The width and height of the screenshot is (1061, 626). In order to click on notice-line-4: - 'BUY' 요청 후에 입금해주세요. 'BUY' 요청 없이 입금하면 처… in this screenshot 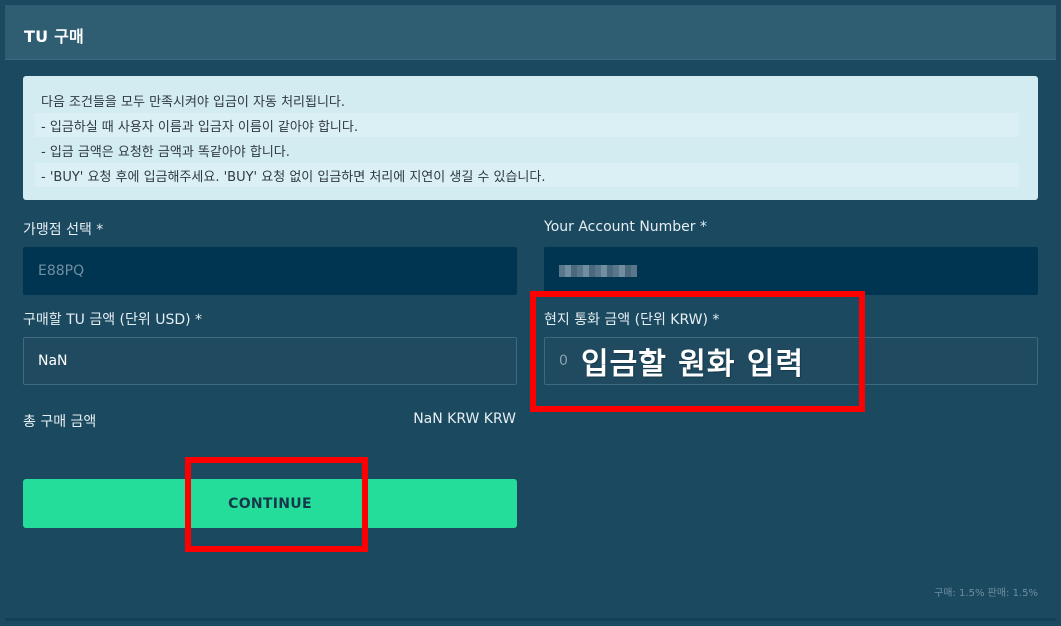, I will do `click(293, 177)`.